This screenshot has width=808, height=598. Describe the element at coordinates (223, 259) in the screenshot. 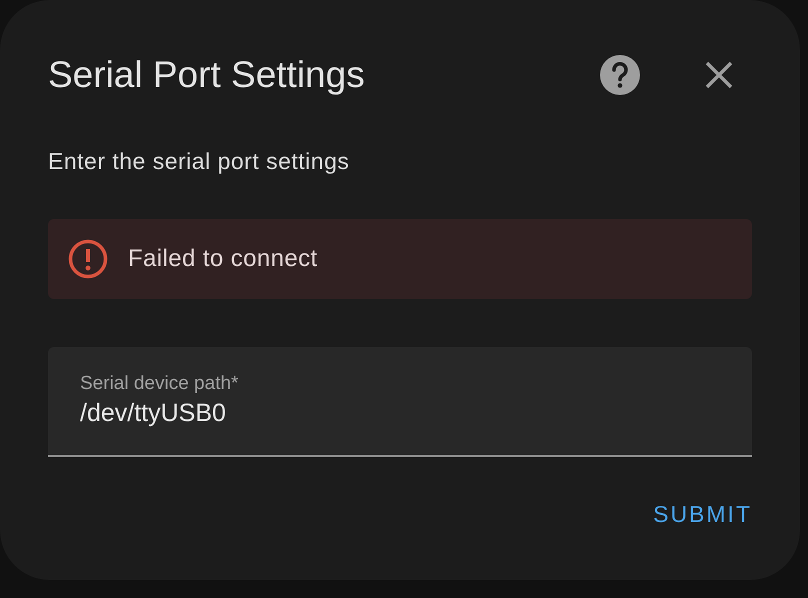

I see `alert-message: Failed to connect` at that location.